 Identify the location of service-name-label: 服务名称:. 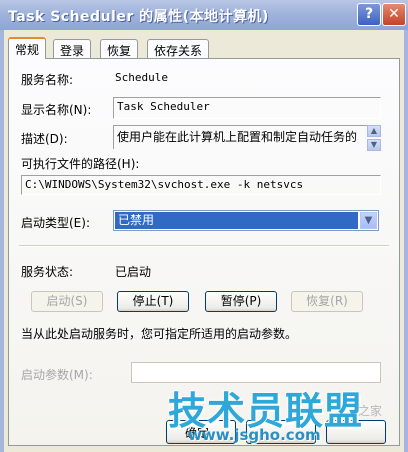
(47, 80).